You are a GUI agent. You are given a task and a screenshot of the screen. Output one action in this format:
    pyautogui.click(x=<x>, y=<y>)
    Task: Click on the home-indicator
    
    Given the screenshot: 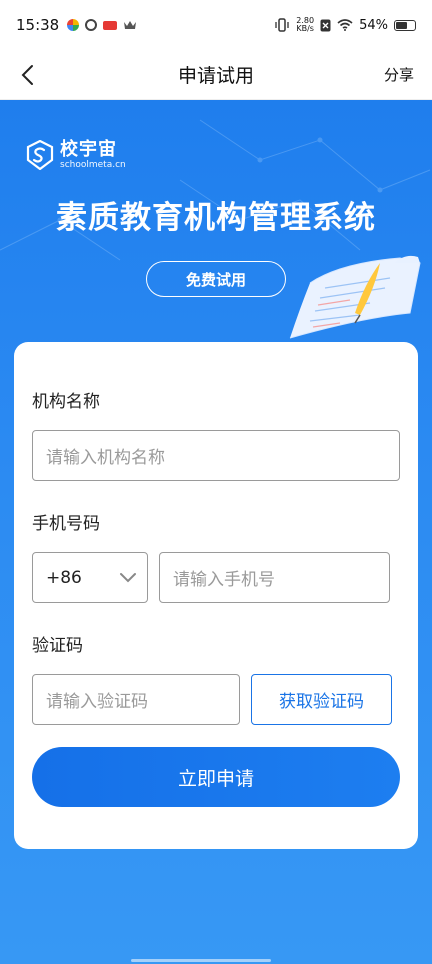 What is the action you would take?
    pyautogui.click(x=201, y=960)
    